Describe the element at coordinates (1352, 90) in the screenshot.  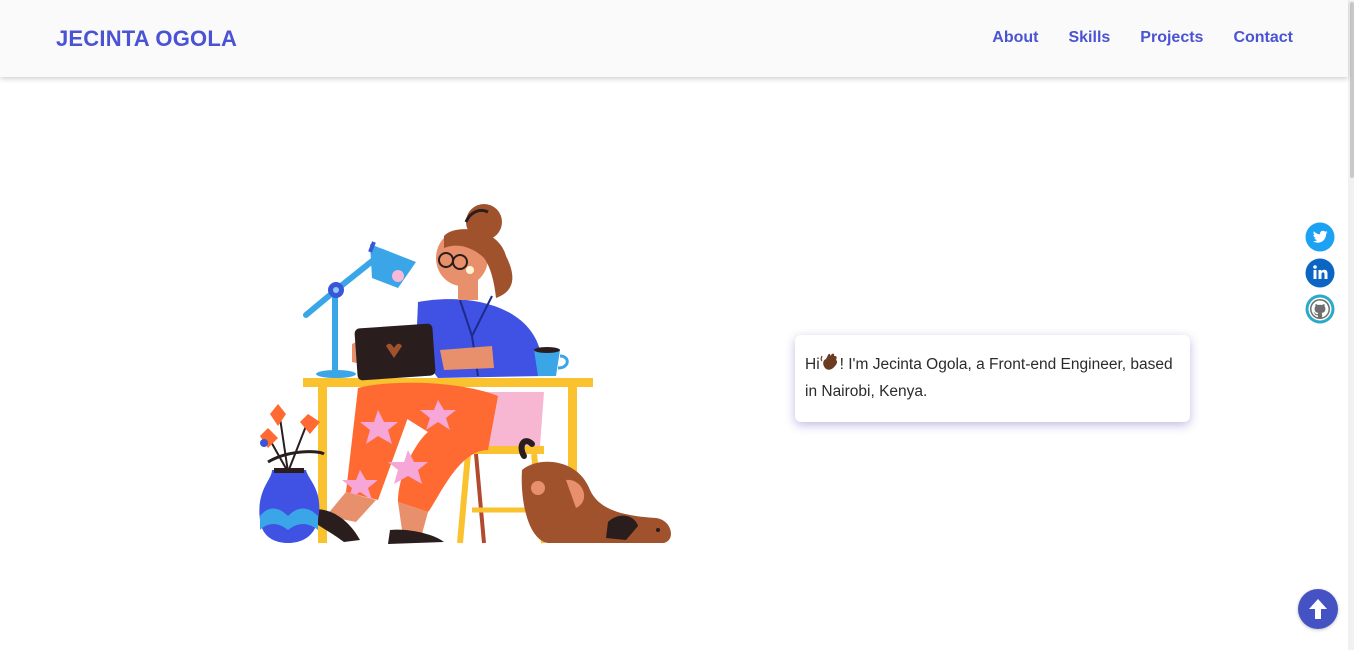
I see `scrollbar-thumb` at that location.